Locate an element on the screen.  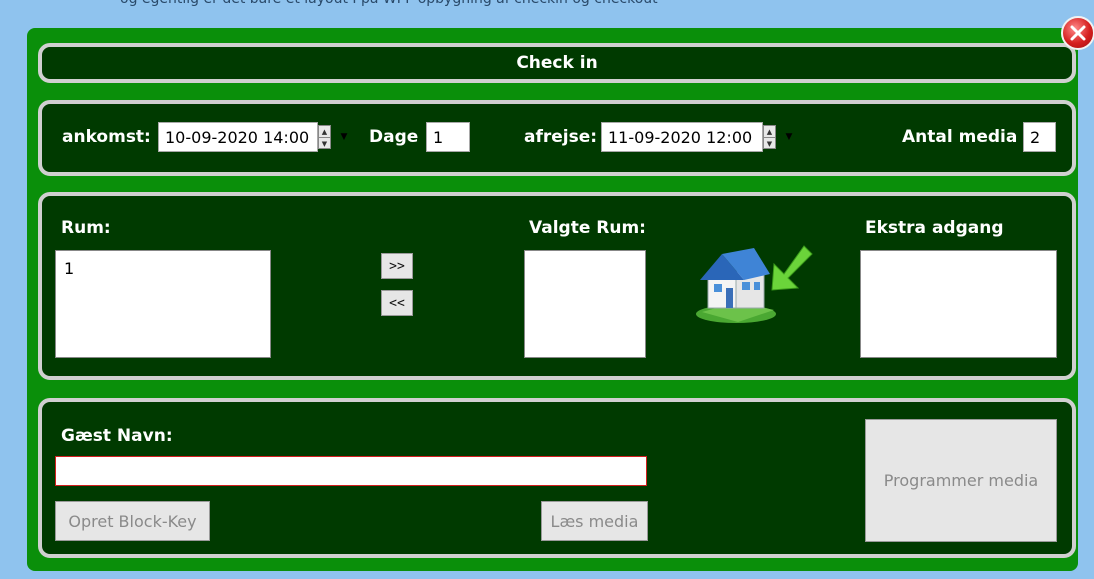
title-panel: Check in is located at coordinates (557, 63).